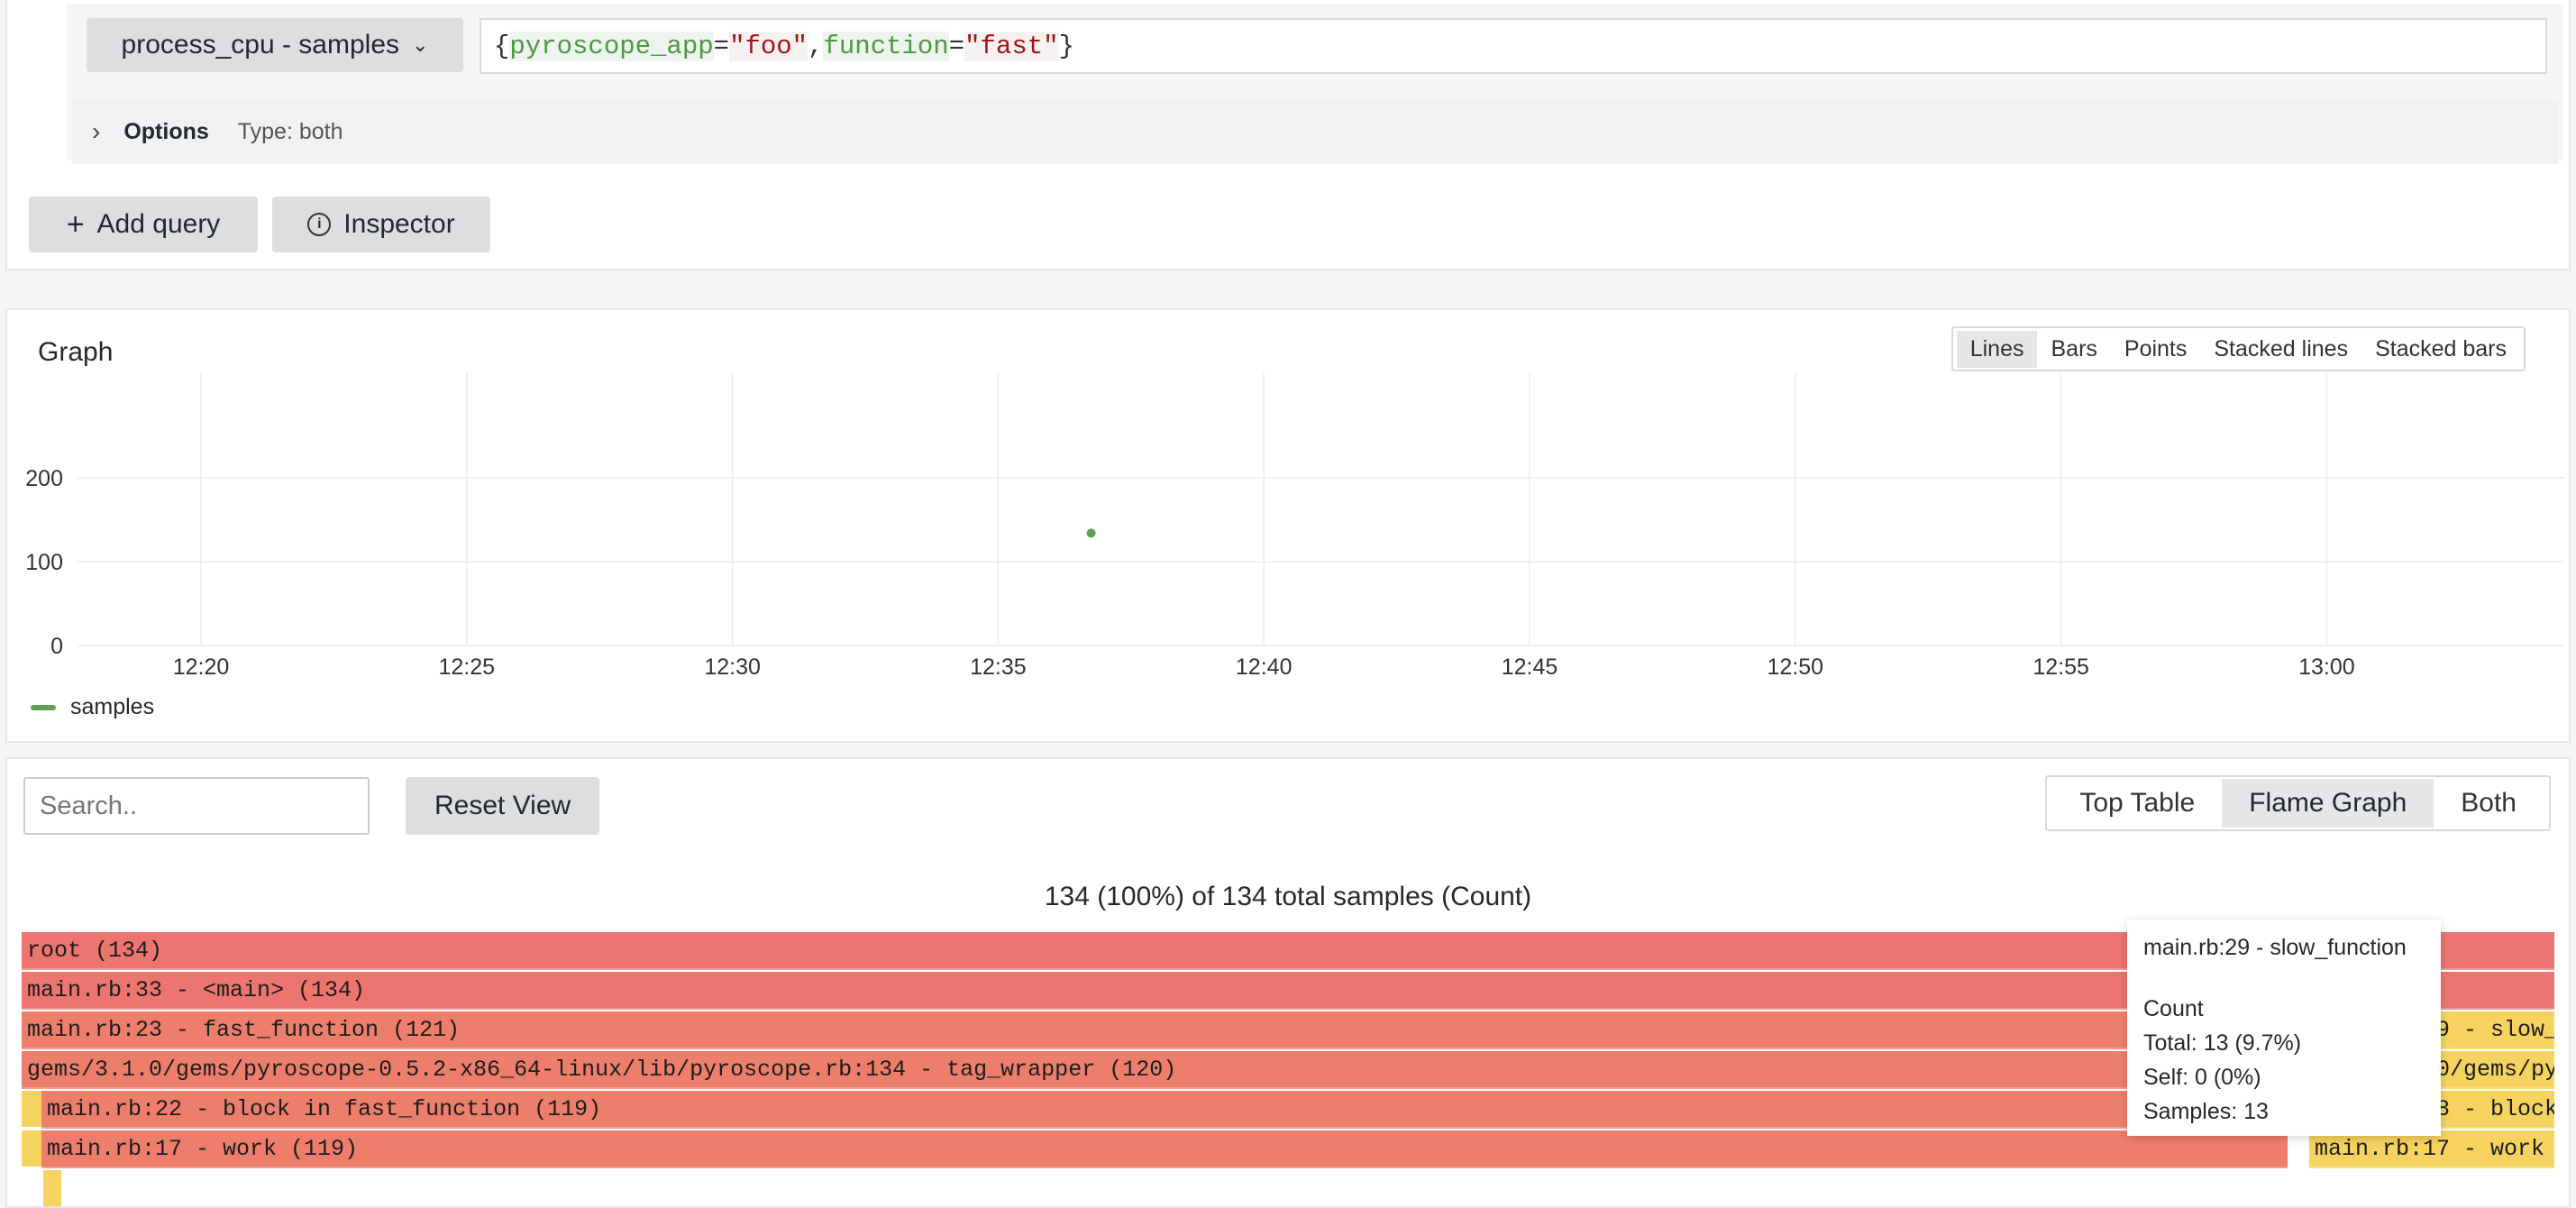 The width and height of the screenshot is (2576, 1208). What do you see at coordinates (502, 46) in the screenshot?
I see `query-token: {` at bounding box center [502, 46].